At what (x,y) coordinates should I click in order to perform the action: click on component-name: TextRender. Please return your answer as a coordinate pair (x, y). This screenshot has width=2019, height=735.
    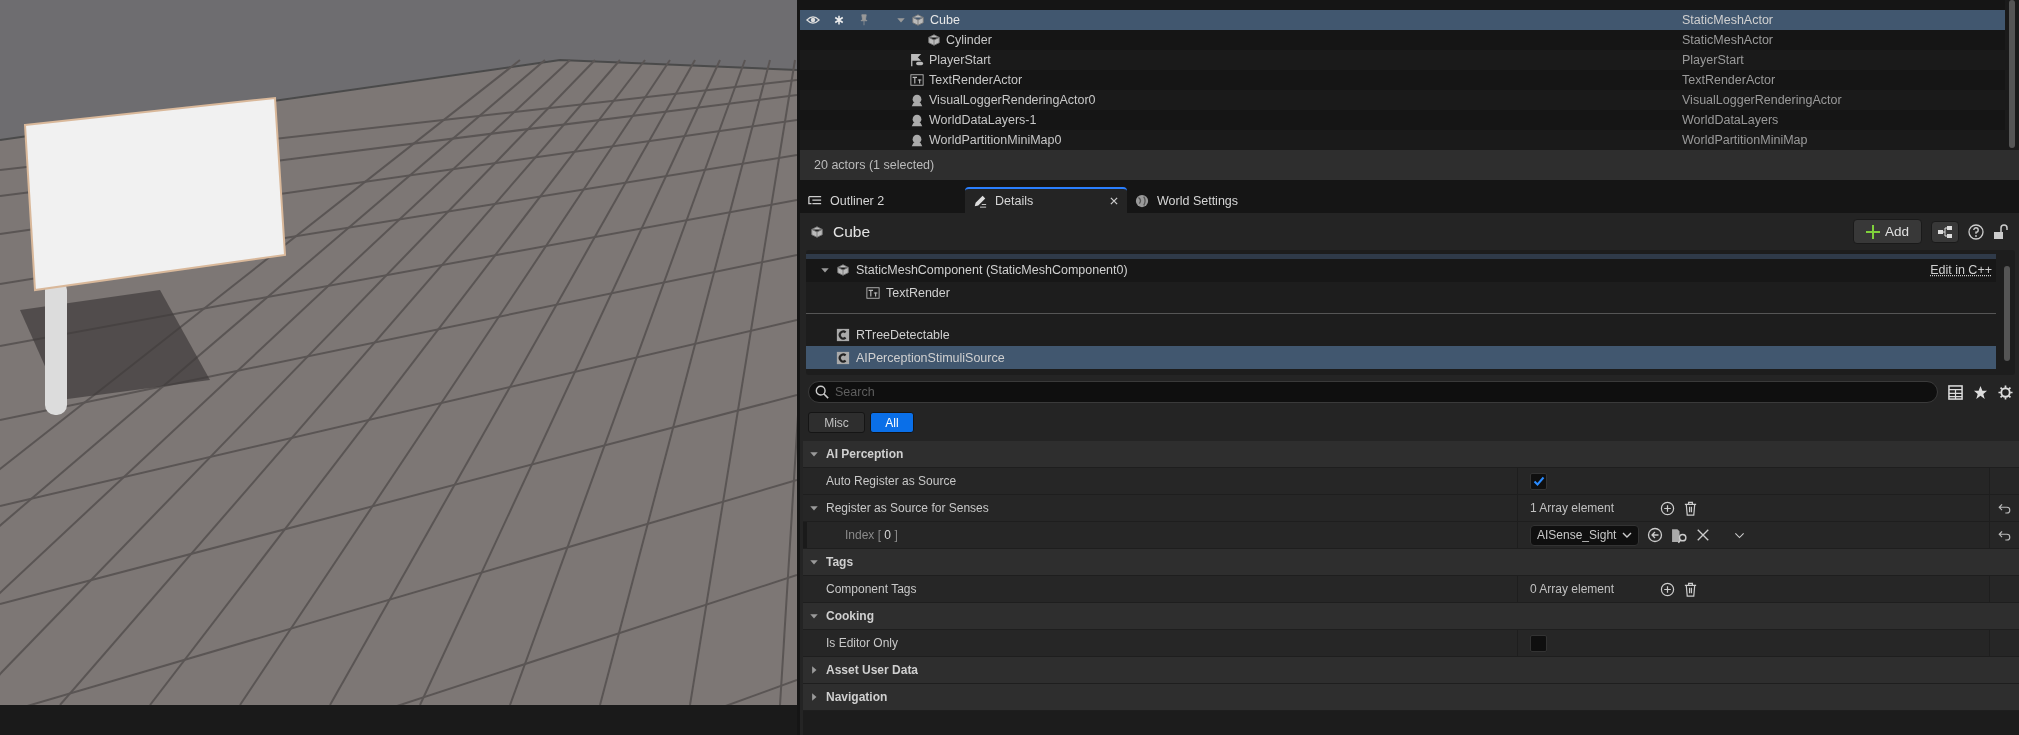
    Looking at the image, I should click on (918, 293).